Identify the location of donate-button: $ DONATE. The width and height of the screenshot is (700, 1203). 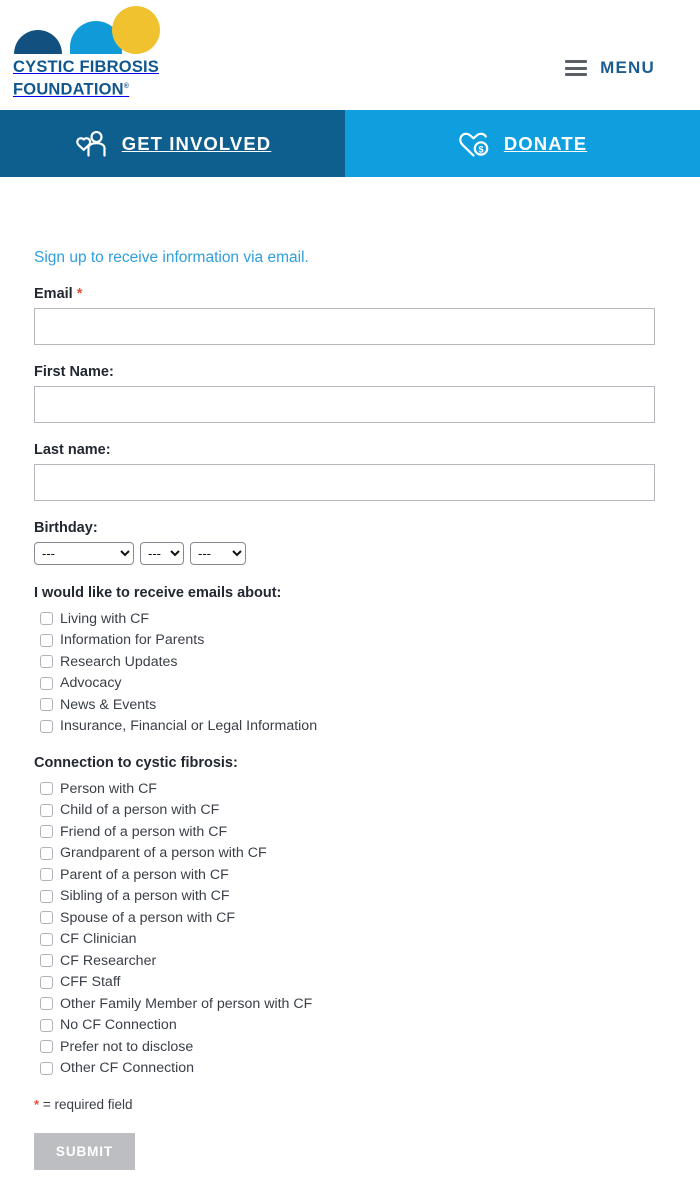
(522, 143).